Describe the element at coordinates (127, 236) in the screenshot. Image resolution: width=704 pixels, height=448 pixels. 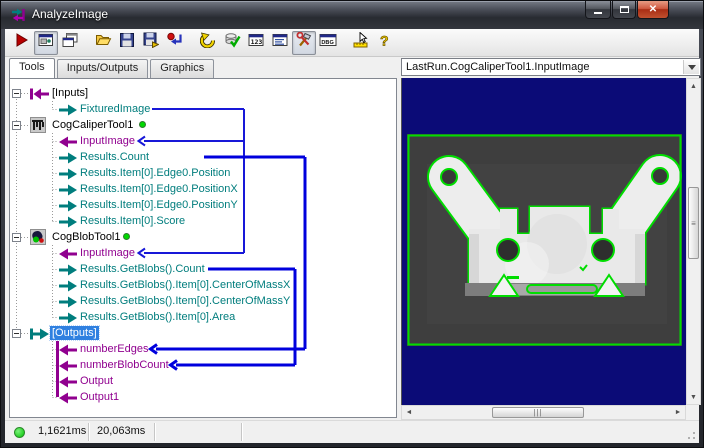
I see `running-indicator-icon` at that location.